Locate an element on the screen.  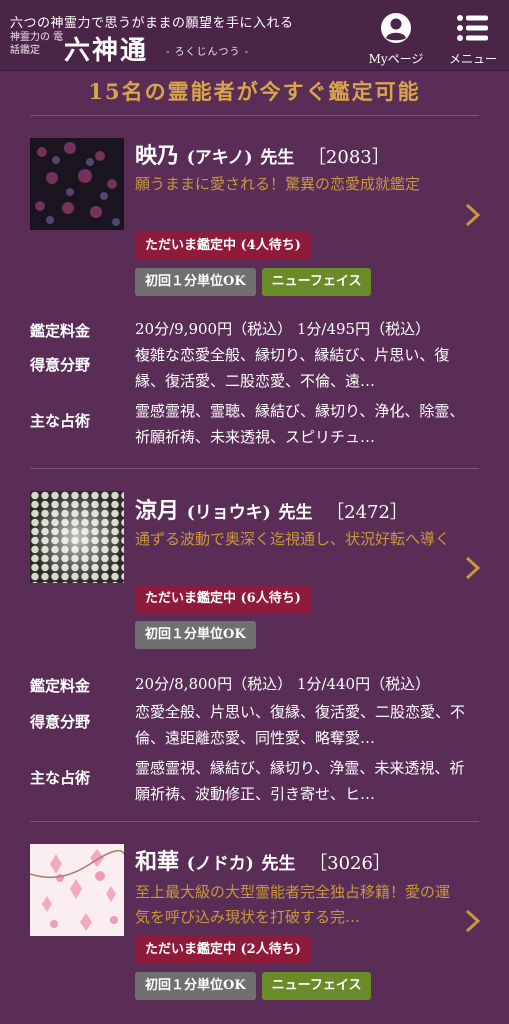
counselor-kana: (リョウキ) is located at coordinates (228, 513).